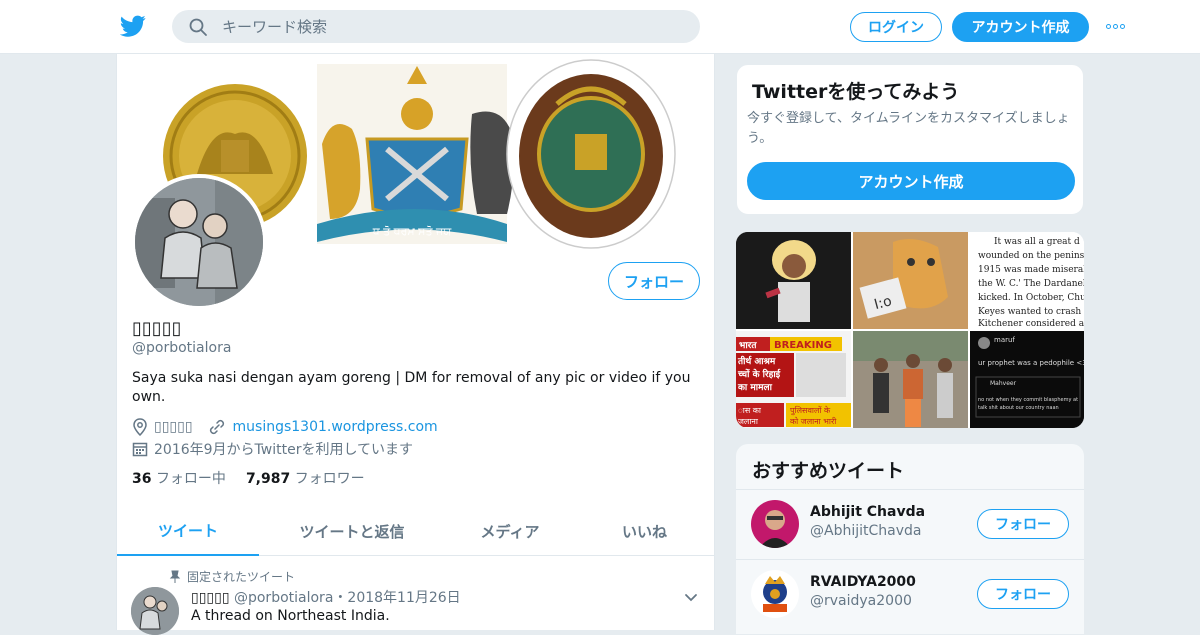 This screenshot has height=635, width=1200. Describe the element at coordinates (188, 531) in the screenshot. I see `tab-tweets: ツイート` at that location.